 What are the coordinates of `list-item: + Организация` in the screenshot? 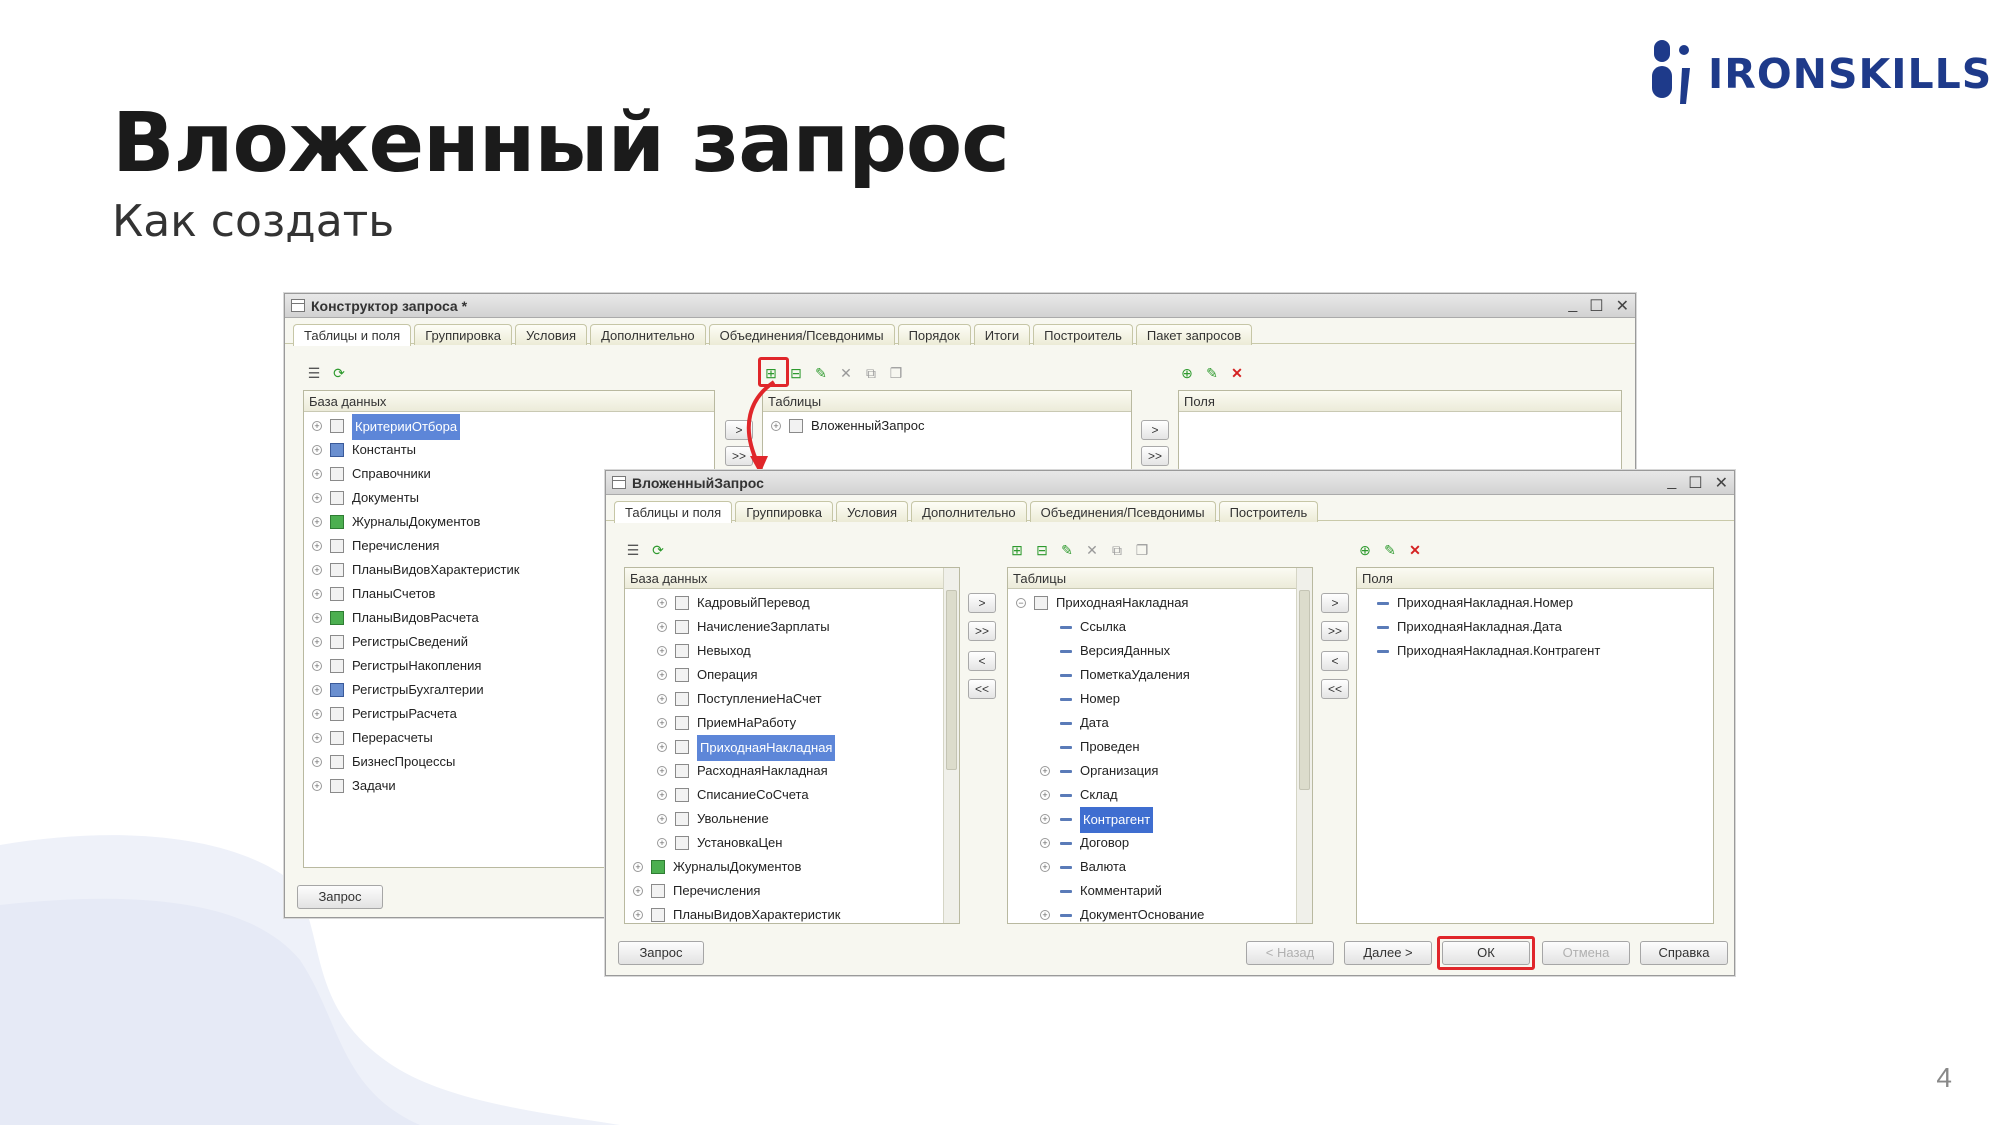 It's located at (1160, 771).